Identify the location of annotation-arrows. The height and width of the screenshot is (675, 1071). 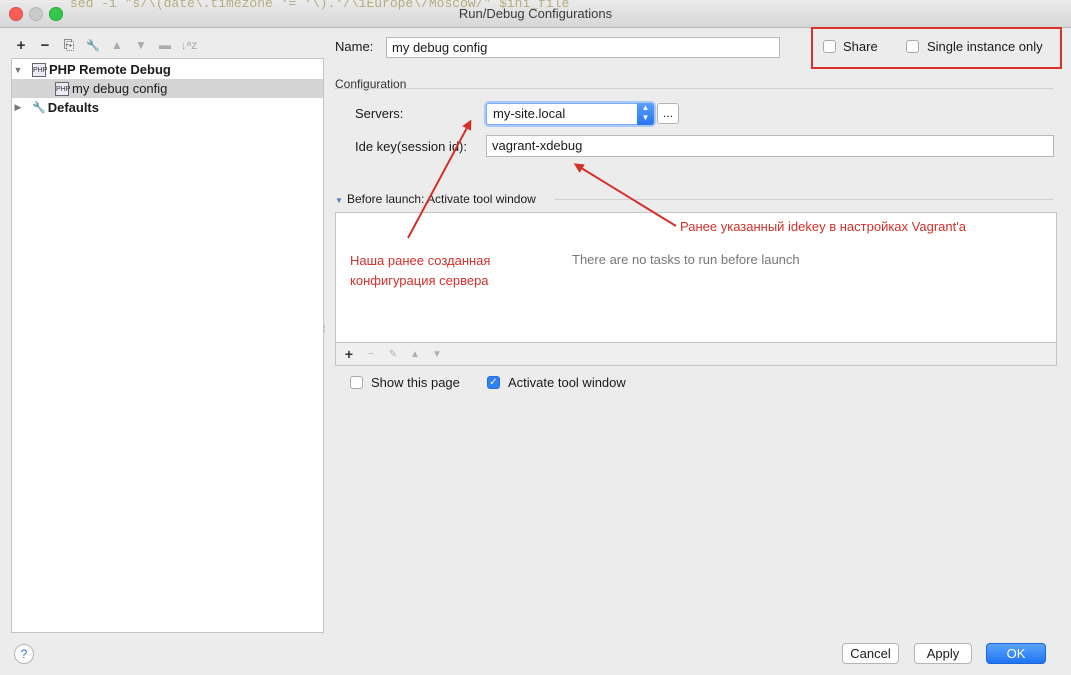
(542, 179).